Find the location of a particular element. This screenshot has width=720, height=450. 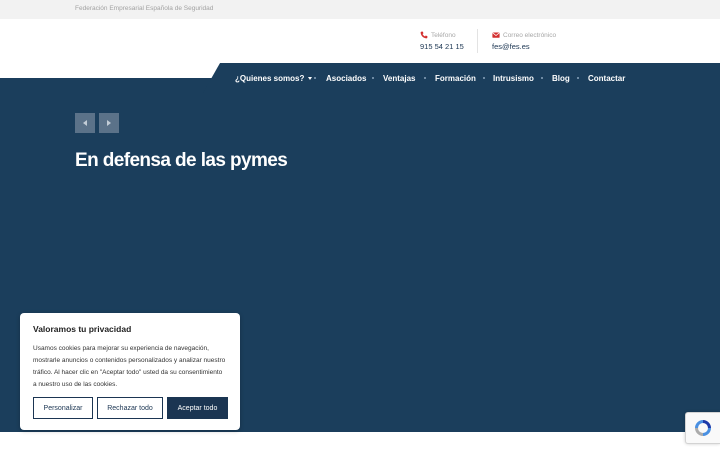

contact-divider is located at coordinates (477, 41).